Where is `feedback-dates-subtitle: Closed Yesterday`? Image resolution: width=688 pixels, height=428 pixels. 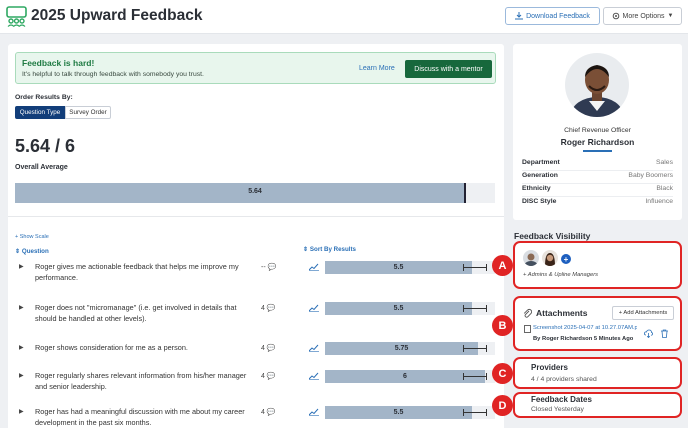 feedback-dates-subtitle: Closed Yesterday is located at coordinates (557, 409).